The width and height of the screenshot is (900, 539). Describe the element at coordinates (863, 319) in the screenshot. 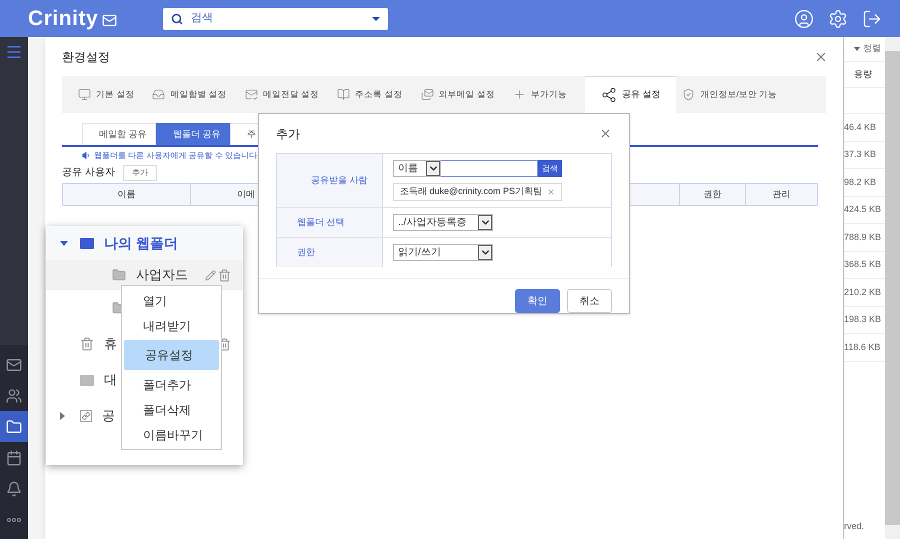

I see `file-size: 198.3 KB` at that location.